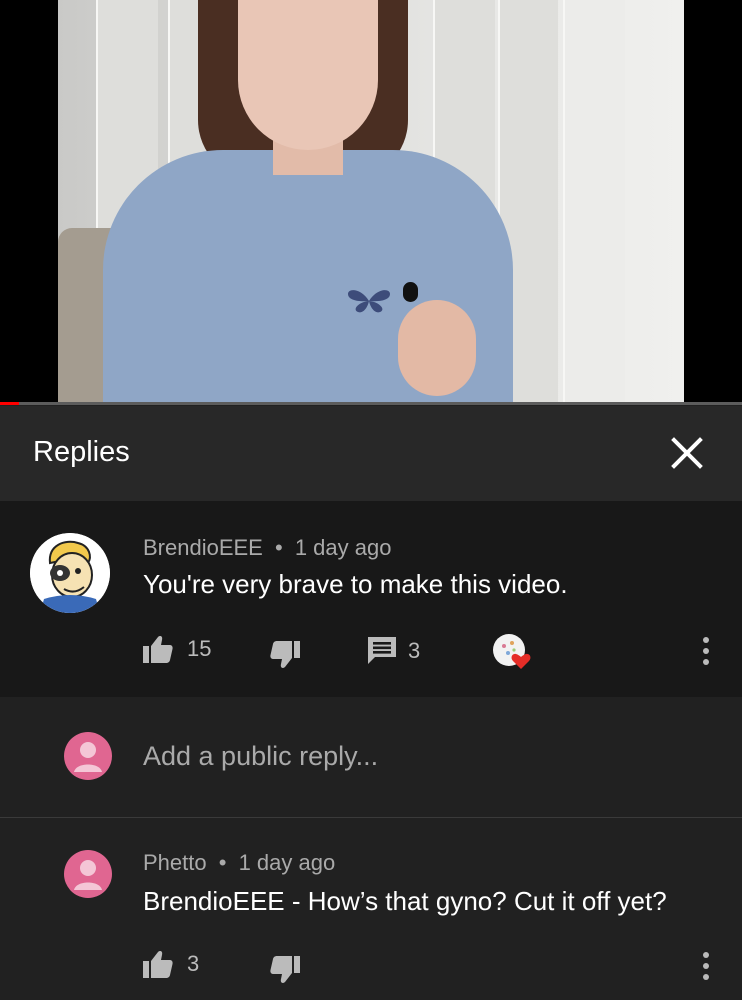 The image size is (742, 1000). I want to click on video-progress-fill, so click(9, 403).